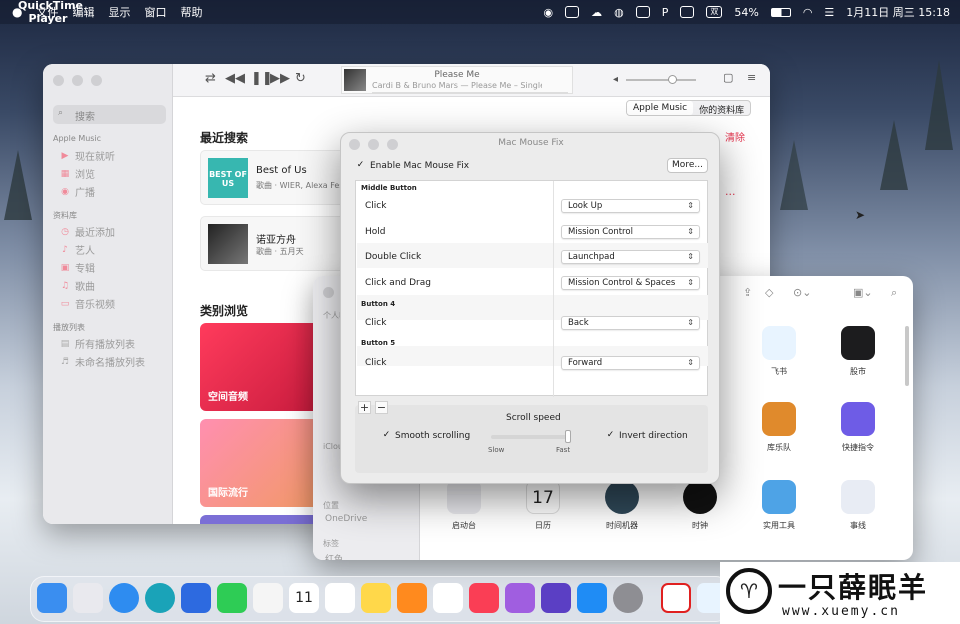 The image size is (960, 624). What do you see at coordinates (568, 436) in the screenshot?
I see `slider-knob` at bounding box center [568, 436].